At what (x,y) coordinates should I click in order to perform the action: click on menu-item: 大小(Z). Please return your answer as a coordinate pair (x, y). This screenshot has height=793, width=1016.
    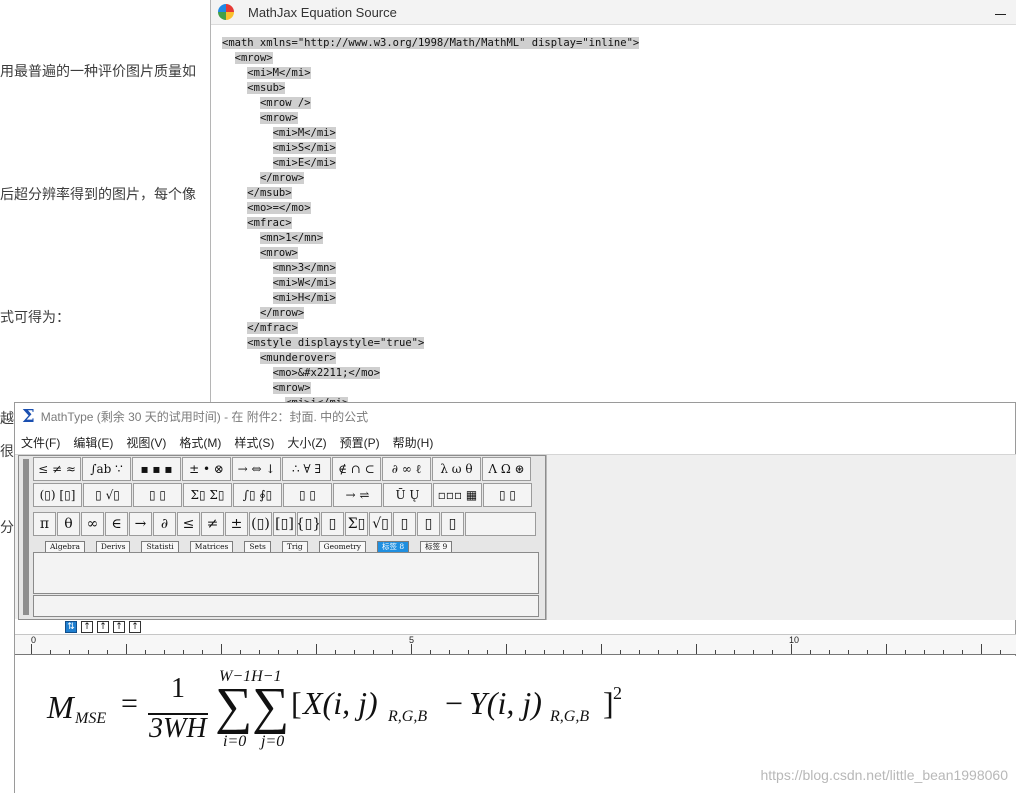
    Looking at the image, I should click on (306, 442).